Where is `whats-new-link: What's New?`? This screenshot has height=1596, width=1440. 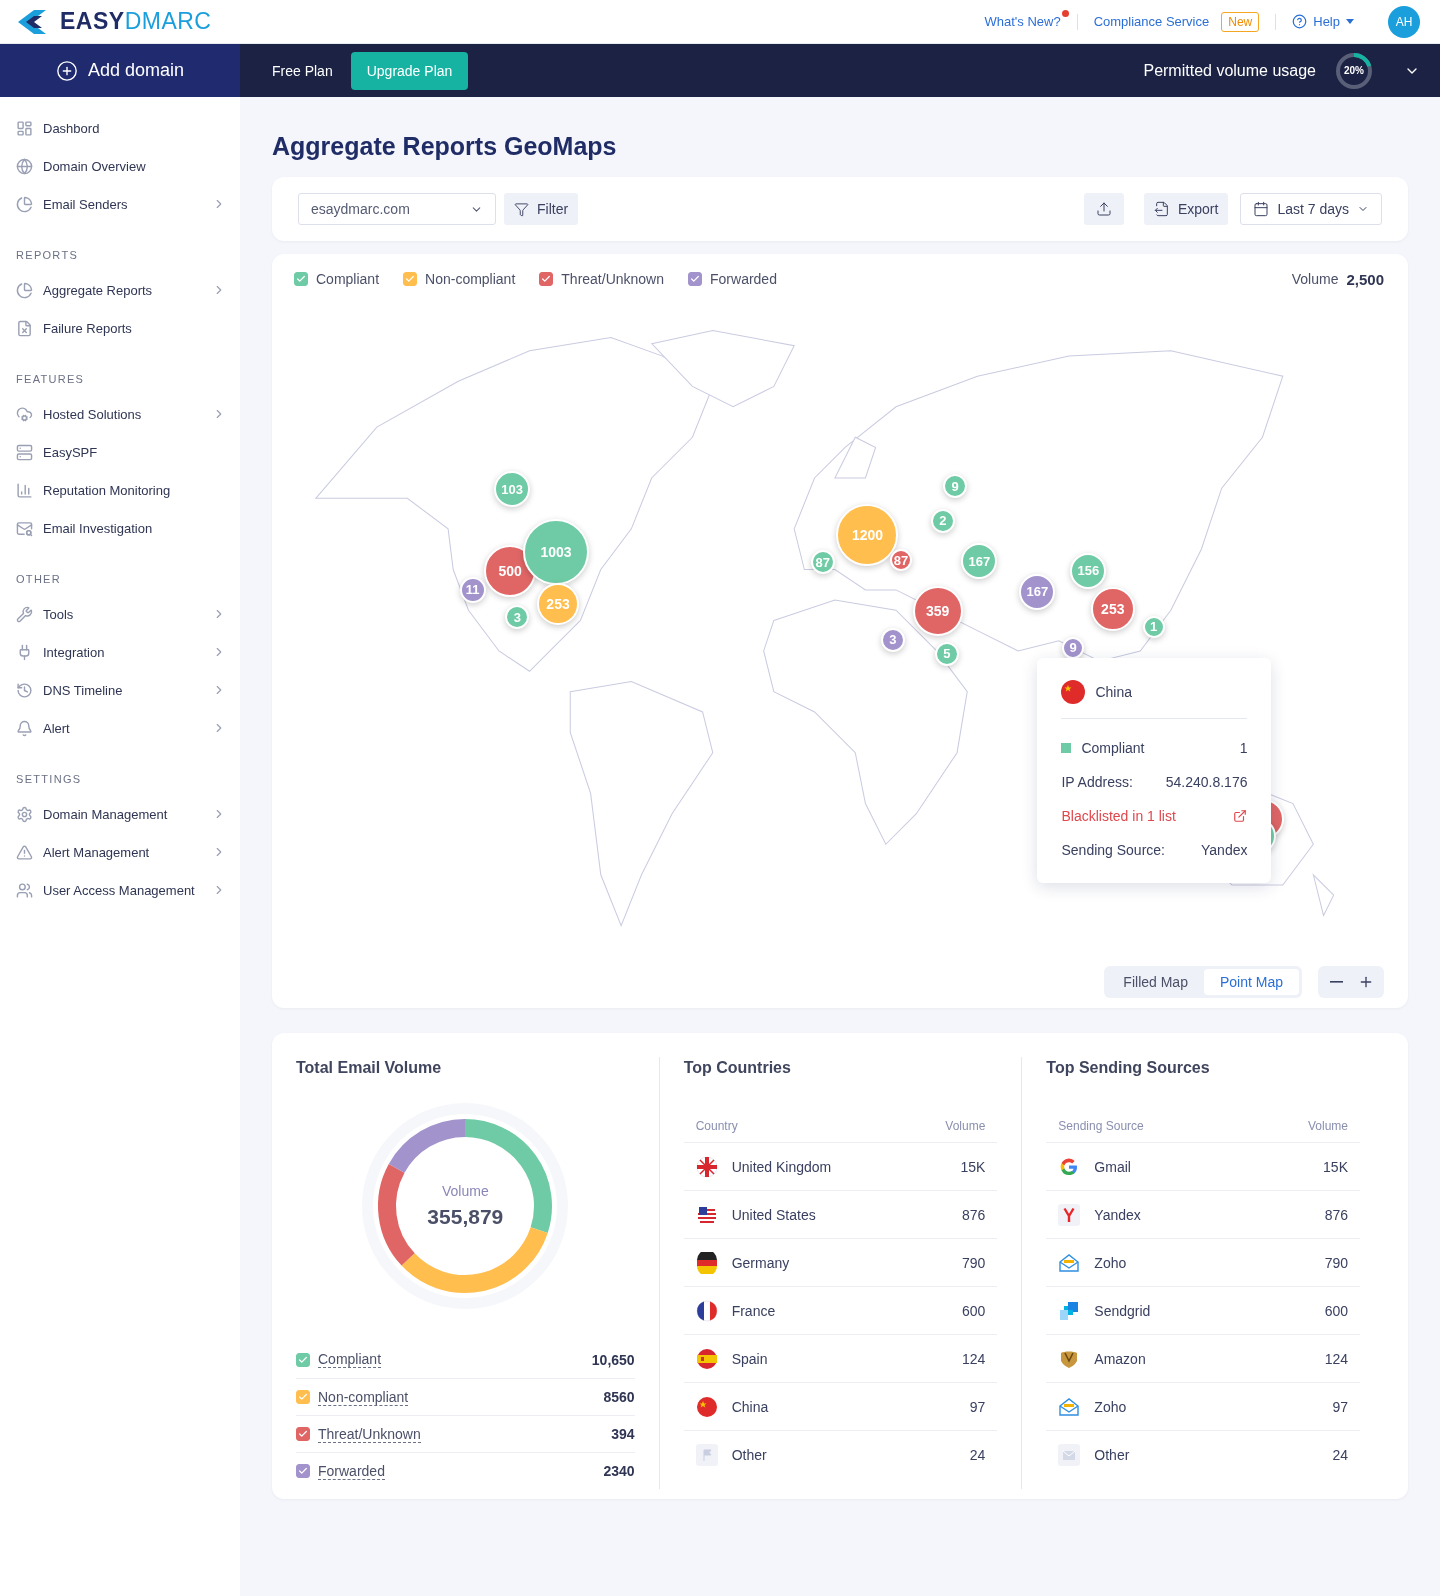 whats-new-link: What's New? is located at coordinates (1022, 21).